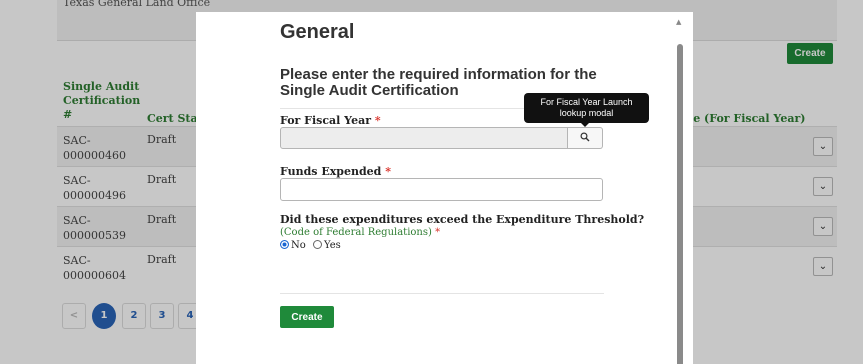 This screenshot has width=863, height=364. I want to click on funds-expended-label: Funds Expended *, so click(335, 171).